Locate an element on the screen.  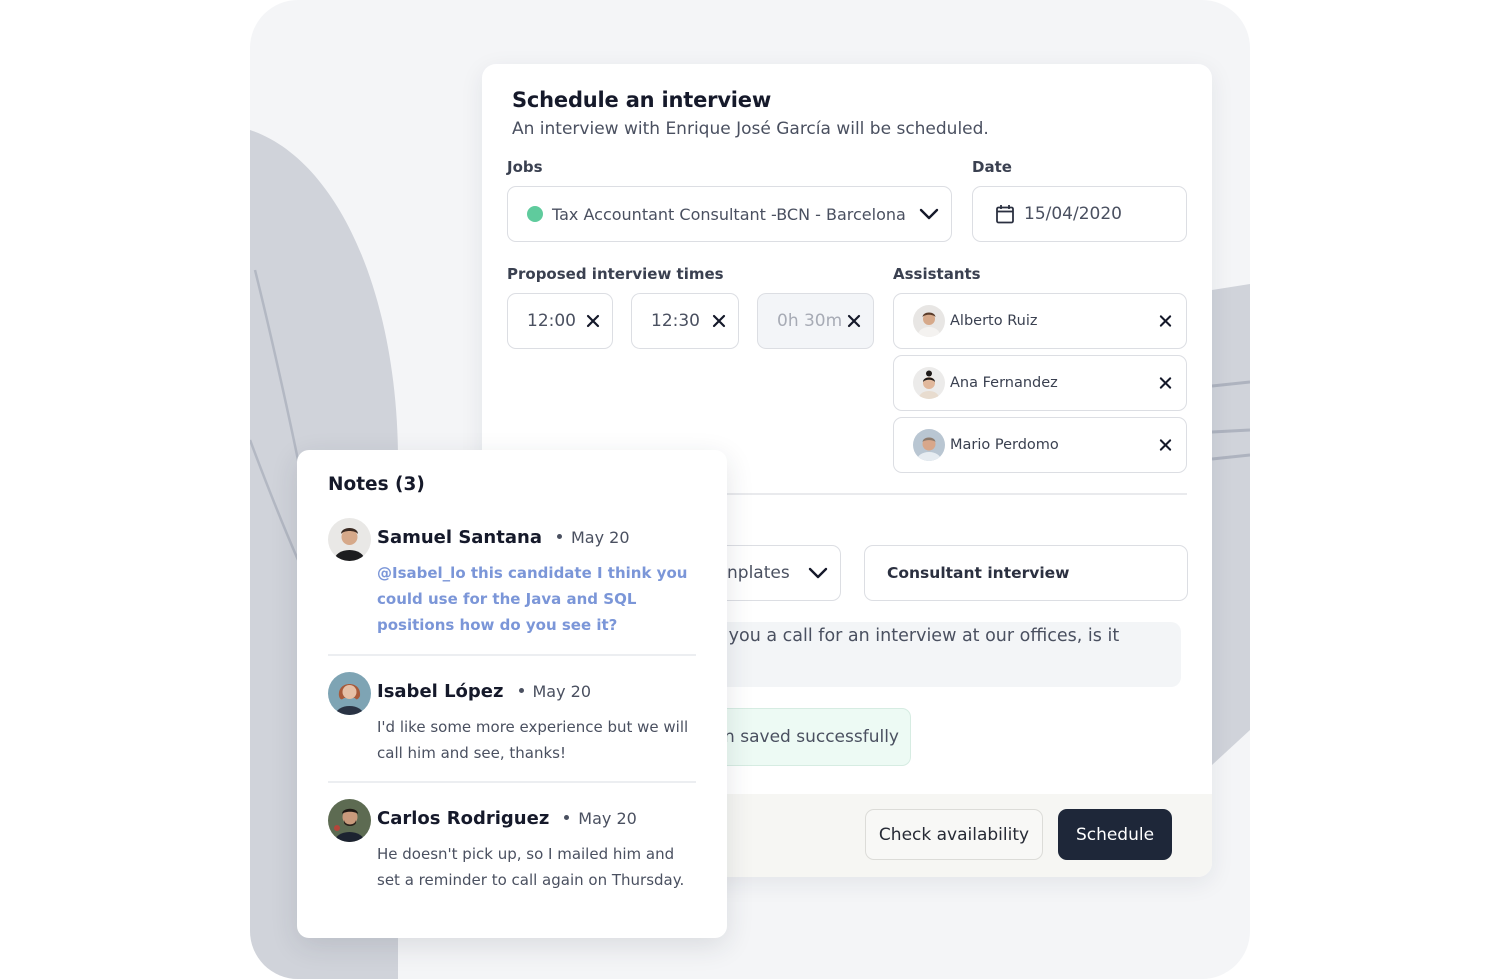
note-author: Samuel Santana May 20 is located at coordinates (503, 537).